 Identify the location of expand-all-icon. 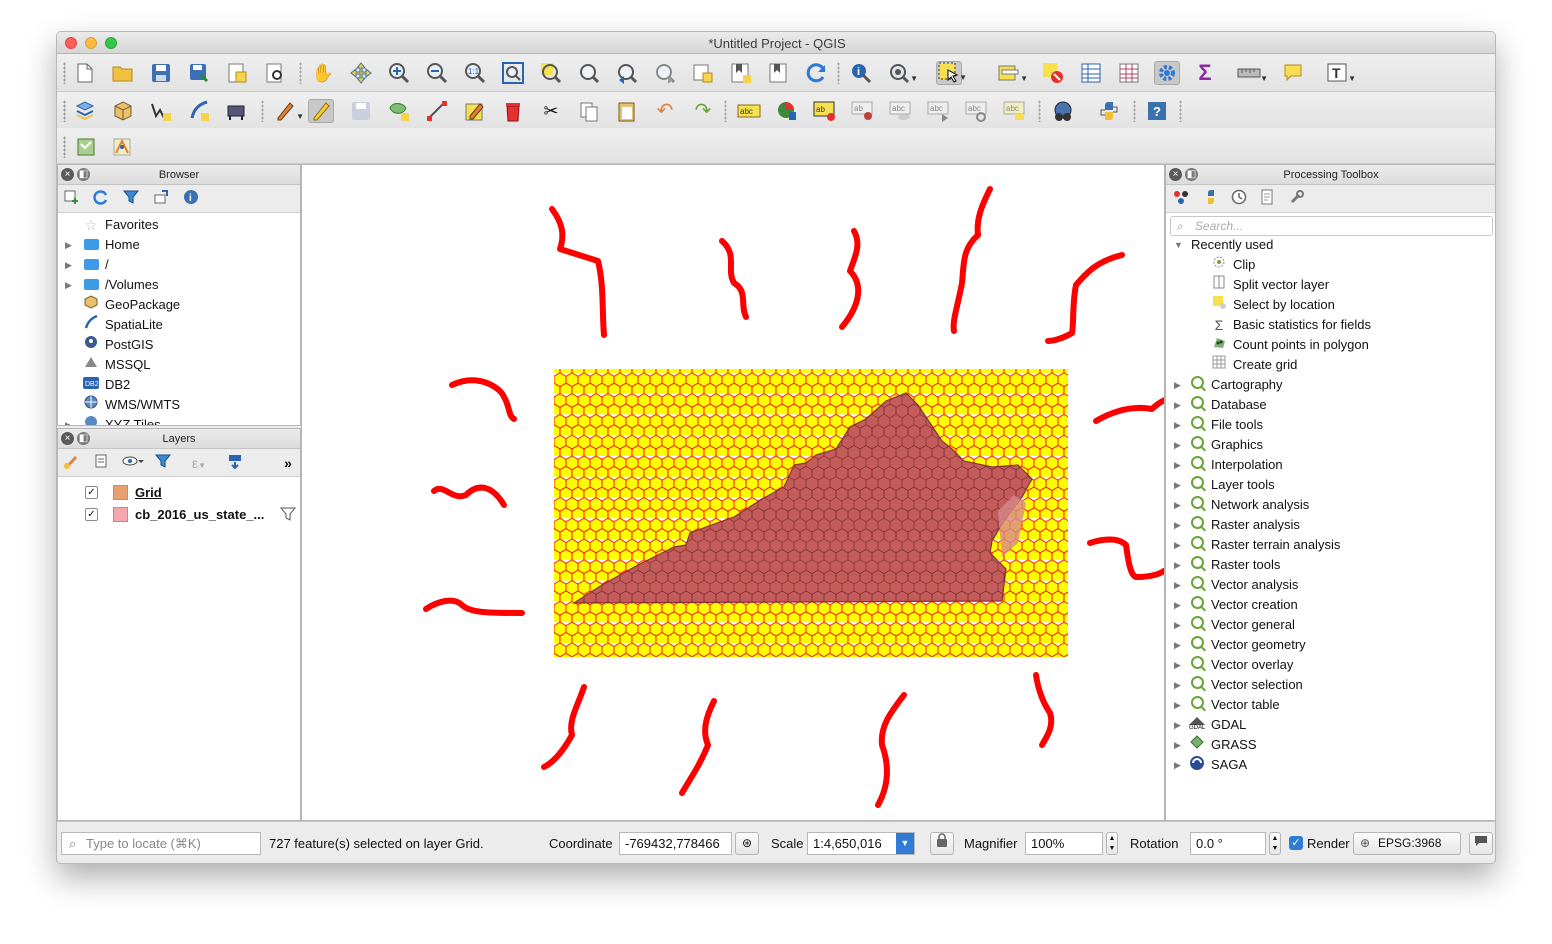
(235, 463).